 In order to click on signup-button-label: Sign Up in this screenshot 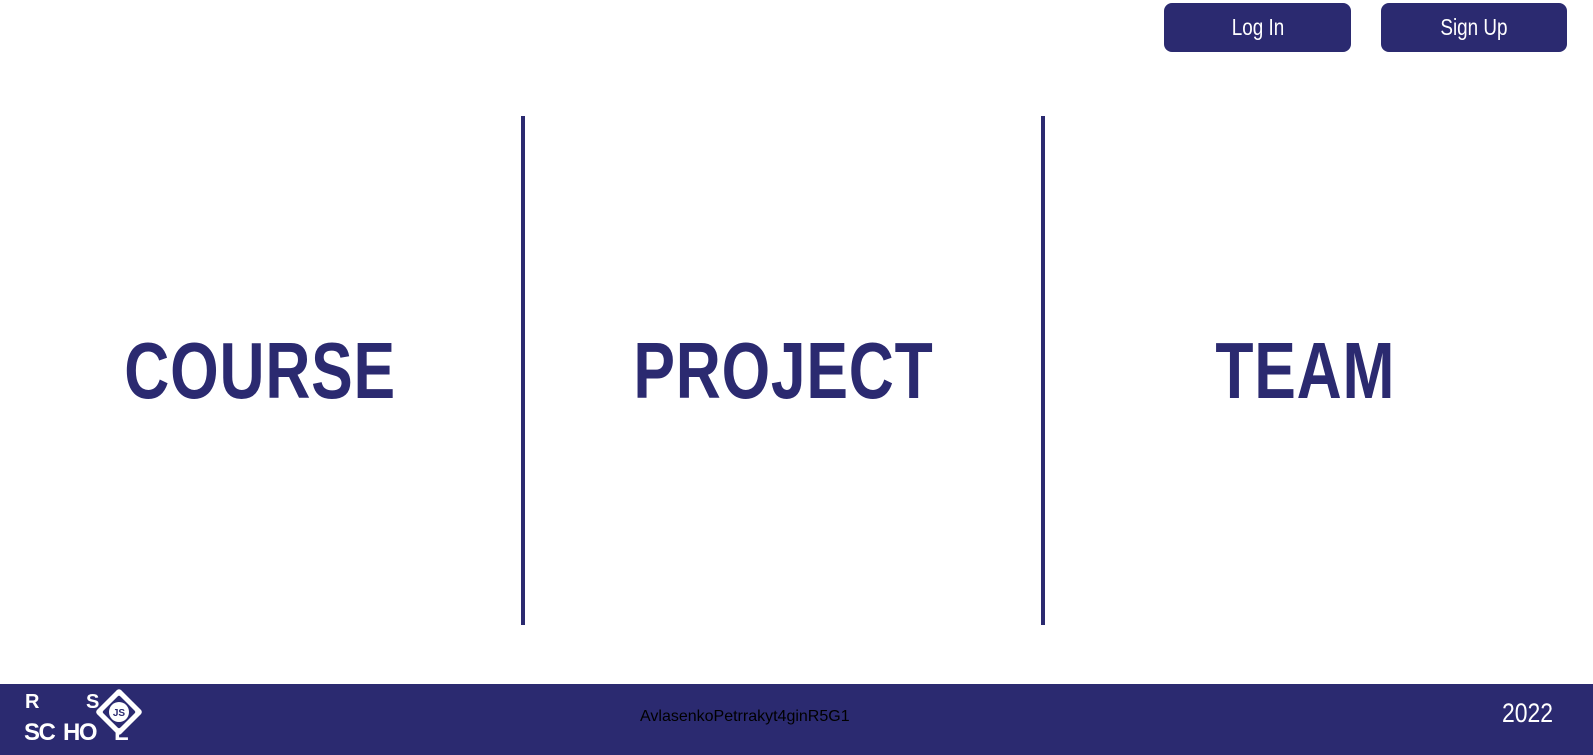, I will do `click(1474, 27)`.